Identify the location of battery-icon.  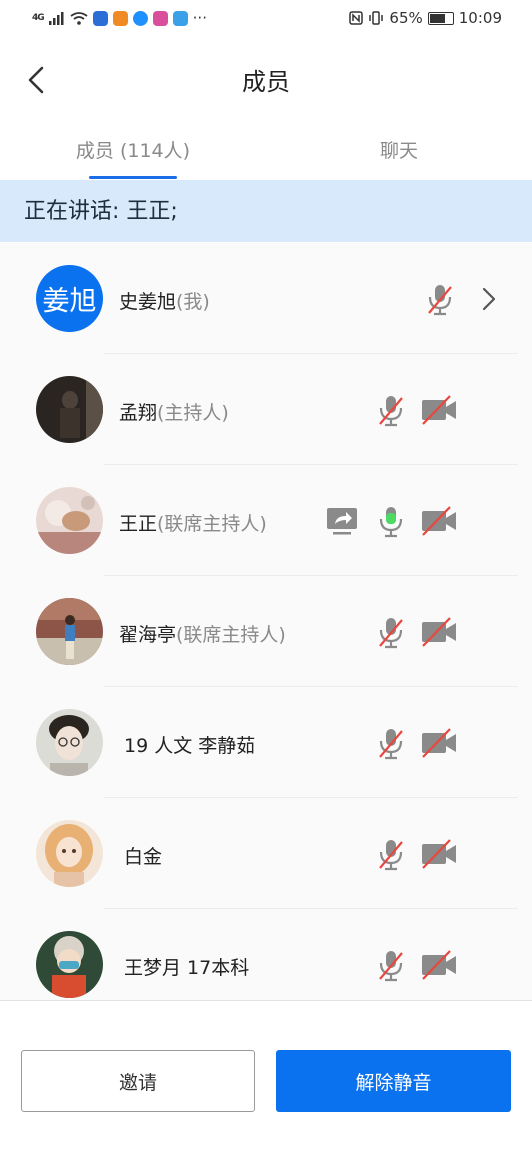
(440, 18).